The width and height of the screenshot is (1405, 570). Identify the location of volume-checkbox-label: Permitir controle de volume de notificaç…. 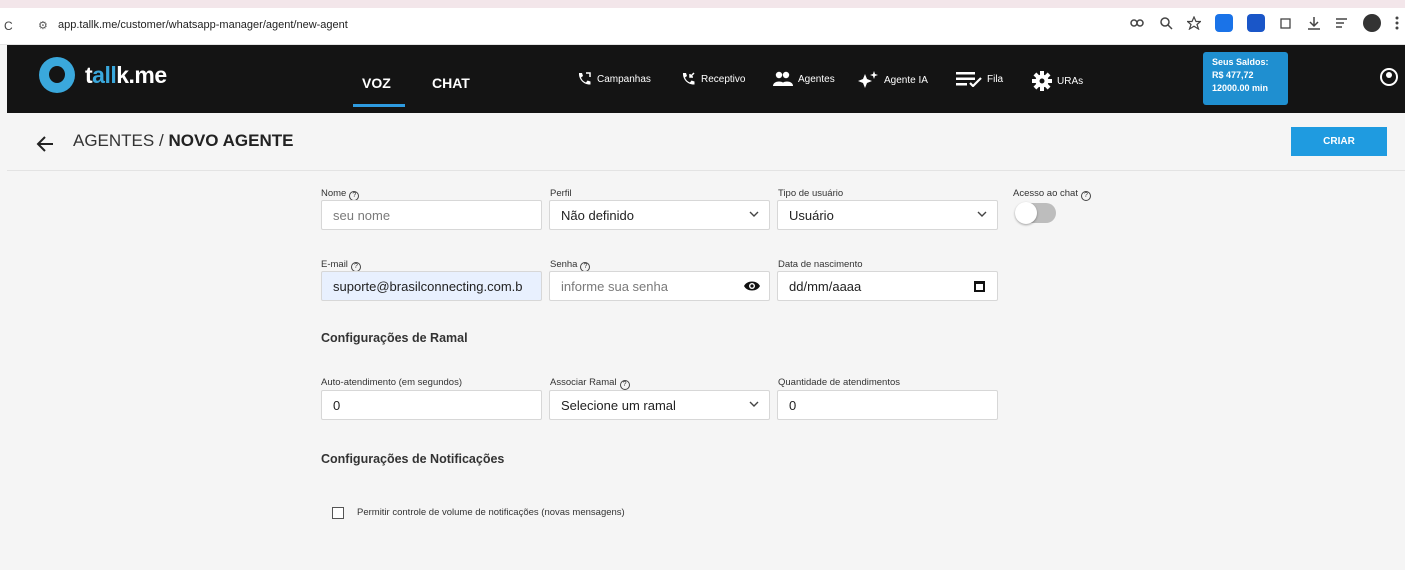
(491, 512).